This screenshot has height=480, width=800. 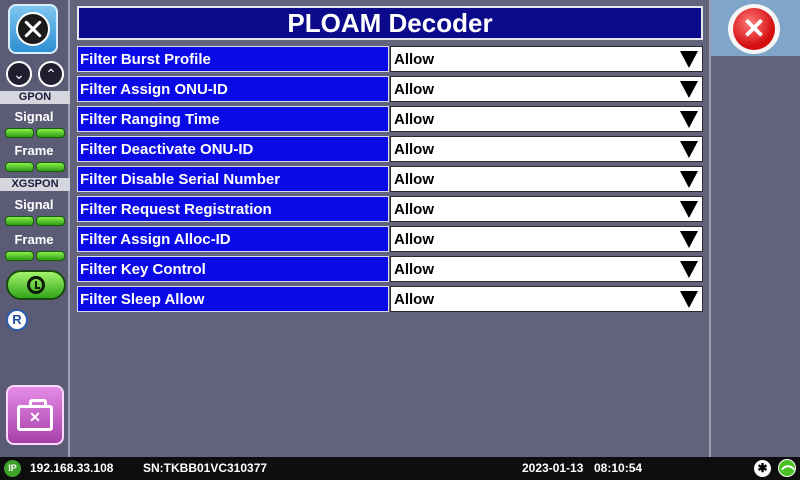 I want to click on filter-row: Filter Assign Alloc-ID Allow, so click(x=390, y=239).